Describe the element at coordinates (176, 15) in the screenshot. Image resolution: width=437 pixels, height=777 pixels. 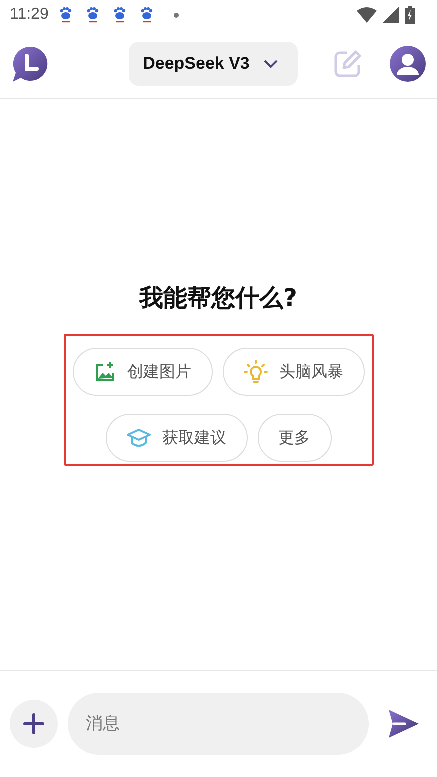
I see `notification-dot-icon` at that location.